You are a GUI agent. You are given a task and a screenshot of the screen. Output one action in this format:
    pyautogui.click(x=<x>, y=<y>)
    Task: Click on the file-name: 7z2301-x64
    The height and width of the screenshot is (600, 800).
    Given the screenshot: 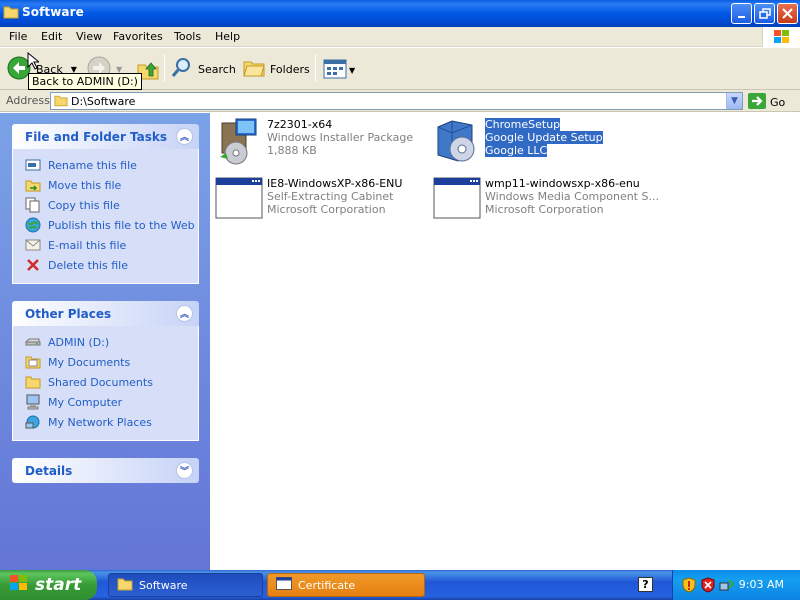 What is the action you would take?
    pyautogui.click(x=300, y=124)
    